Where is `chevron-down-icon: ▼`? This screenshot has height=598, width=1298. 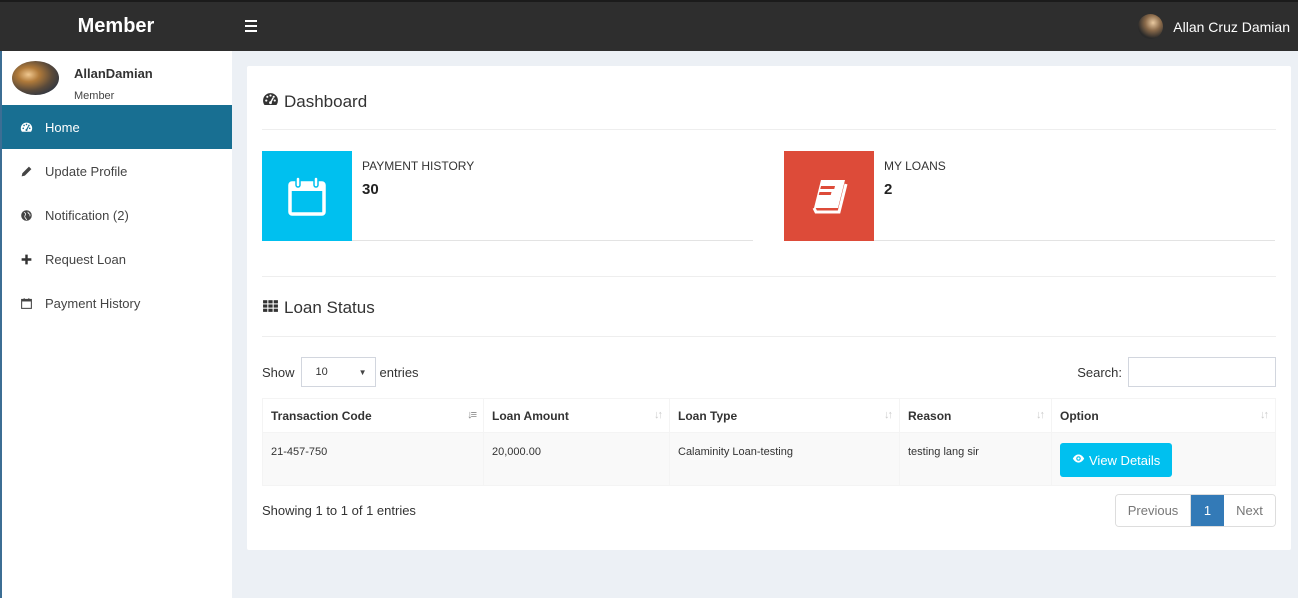 chevron-down-icon: ▼ is located at coordinates (362, 372).